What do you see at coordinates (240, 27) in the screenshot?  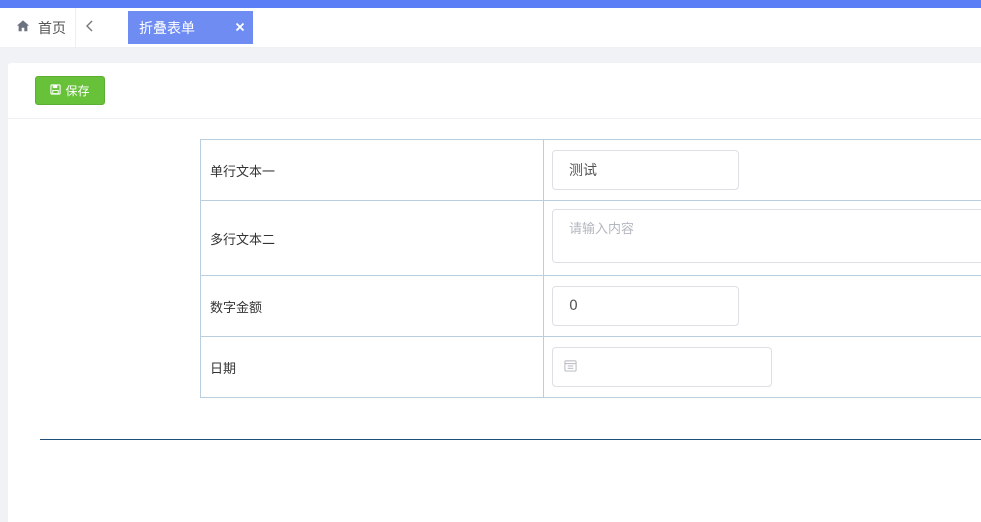 I see `close-icon` at bounding box center [240, 27].